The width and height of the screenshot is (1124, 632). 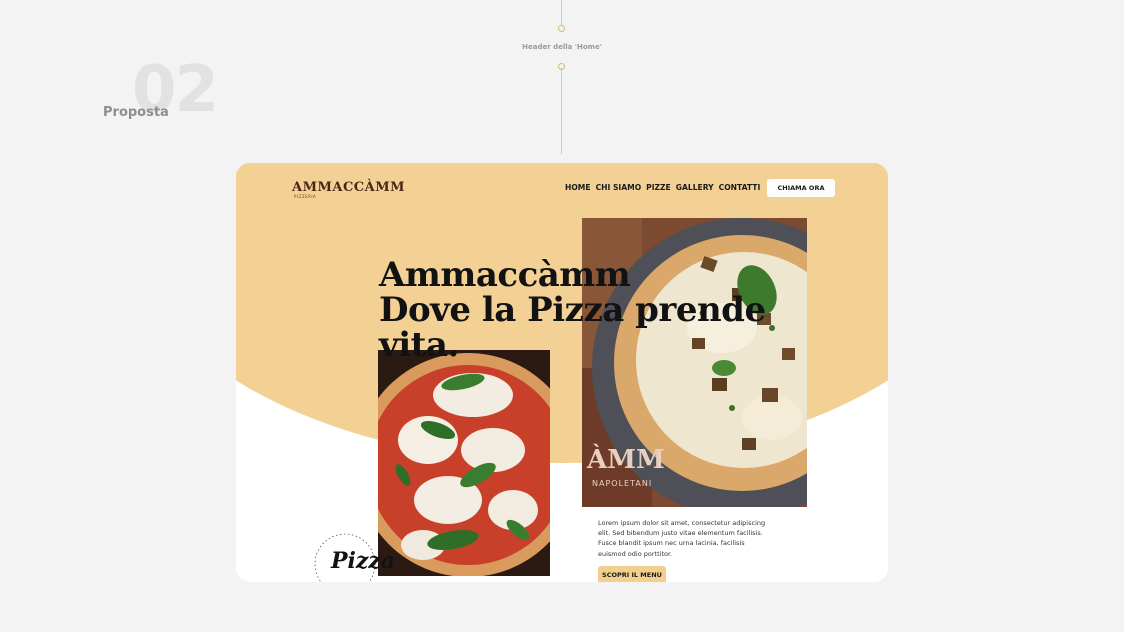 I want to click on main-nav: HOME CHI SIAMO PIZZE GALLERY CONTATTI, so click(x=662, y=187).